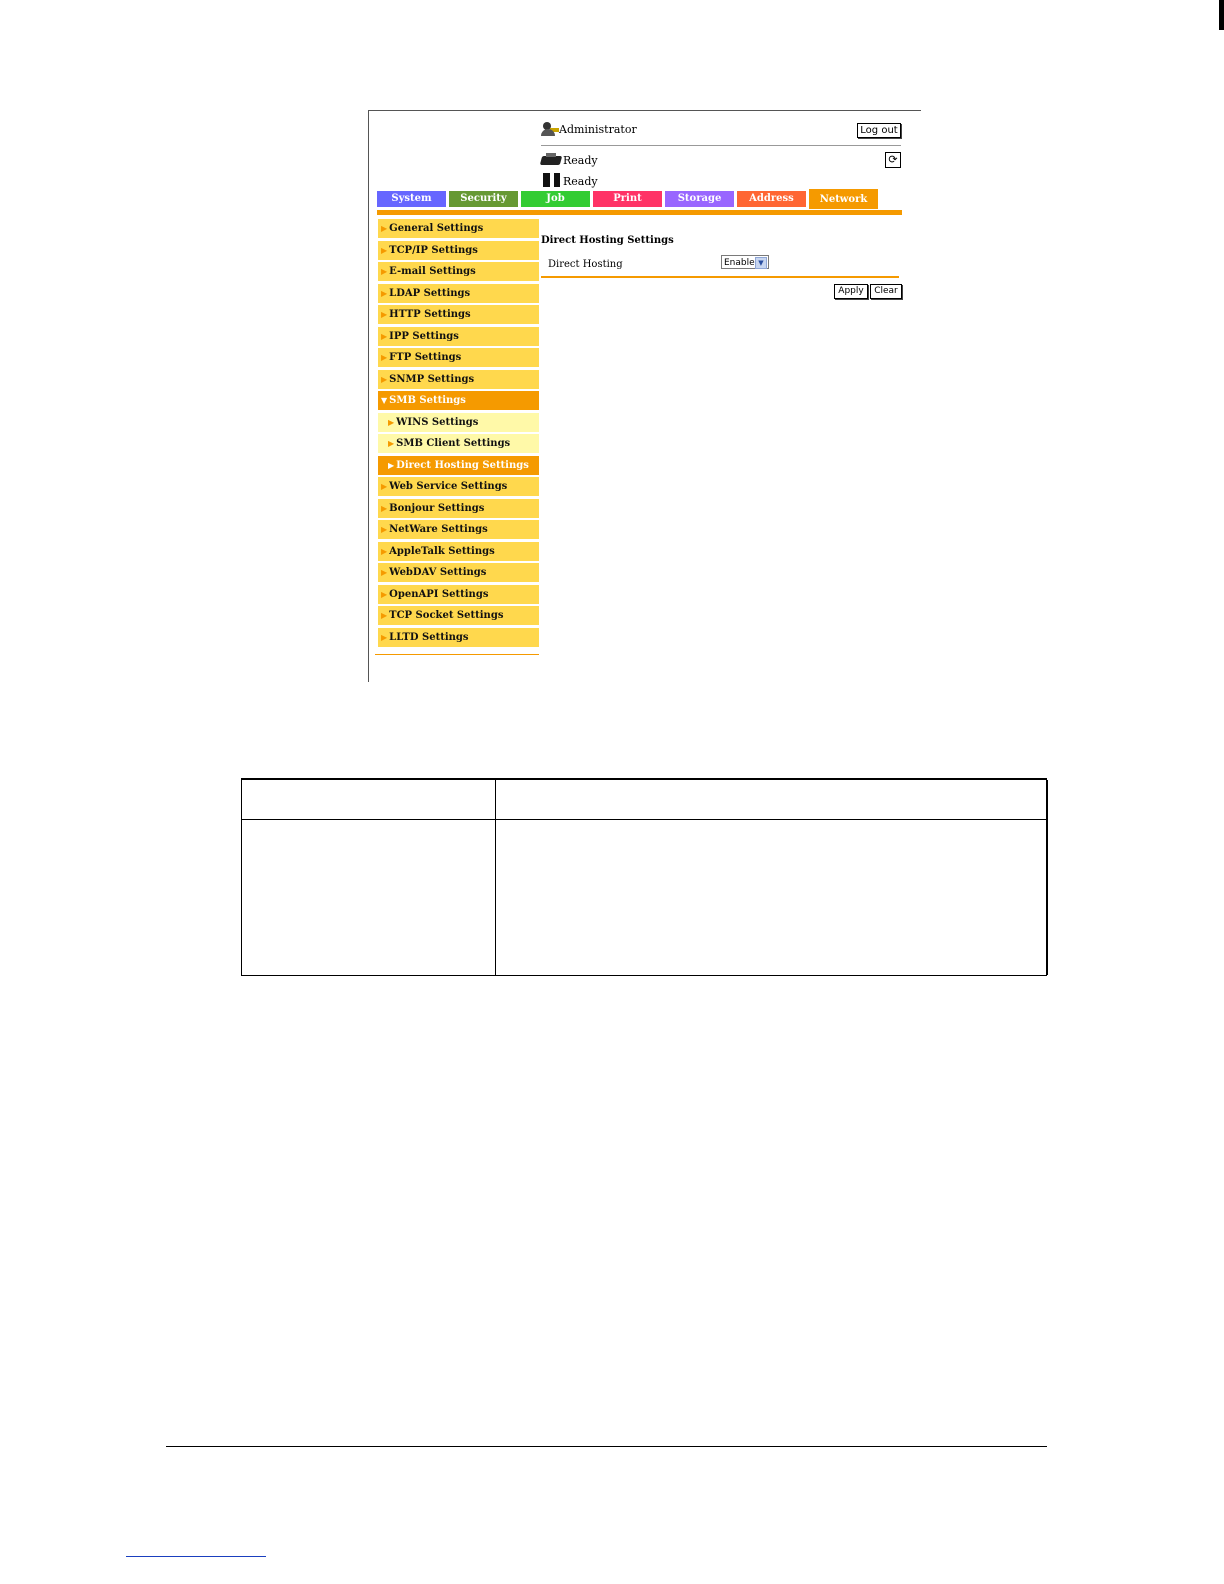  Describe the element at coordinates (457, 654) in the screenshot. I see `sidebar-bottom-rule` at that location.